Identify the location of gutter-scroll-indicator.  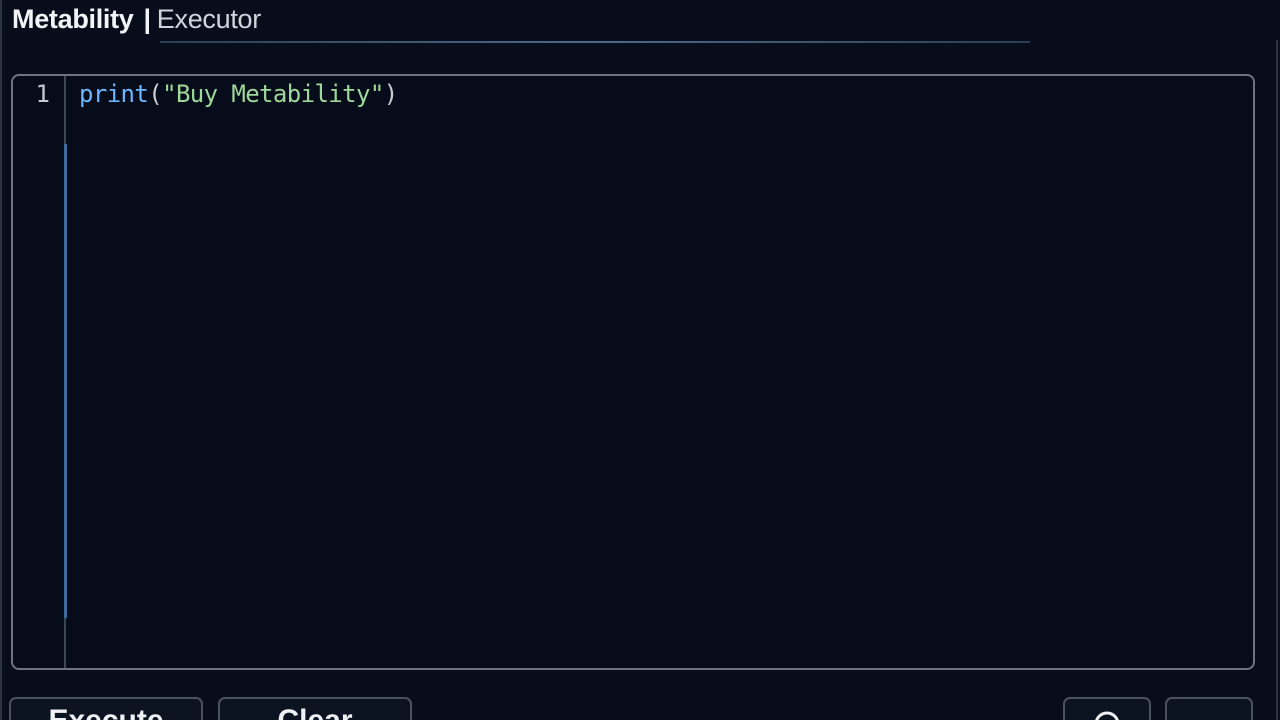
(65, 381).